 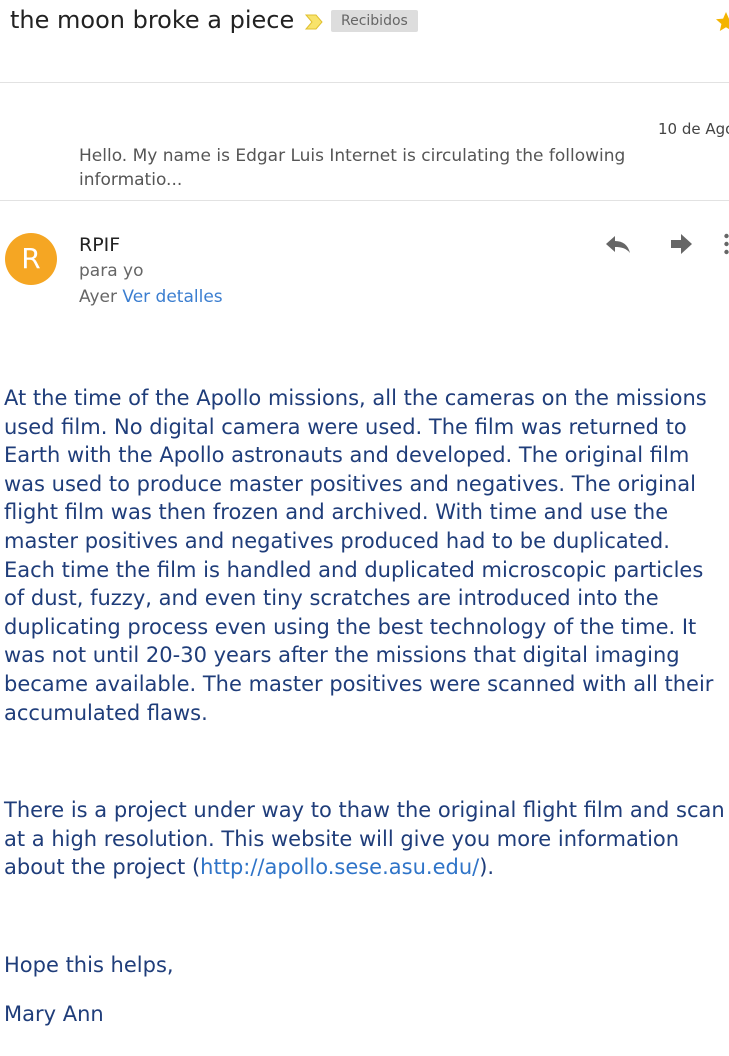 I want to click on inbox-label-badge: Recibidos, so click(x=374, y=21).